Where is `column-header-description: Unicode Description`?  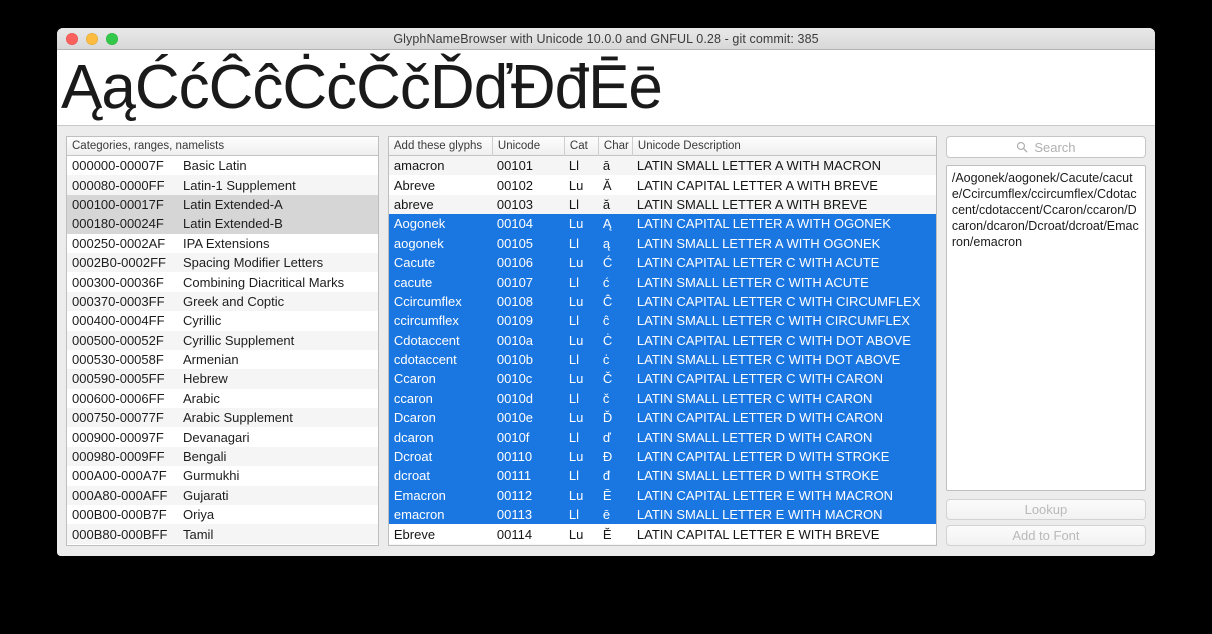 column-header-description: Unicode Description is located at coordinates (783, 146).